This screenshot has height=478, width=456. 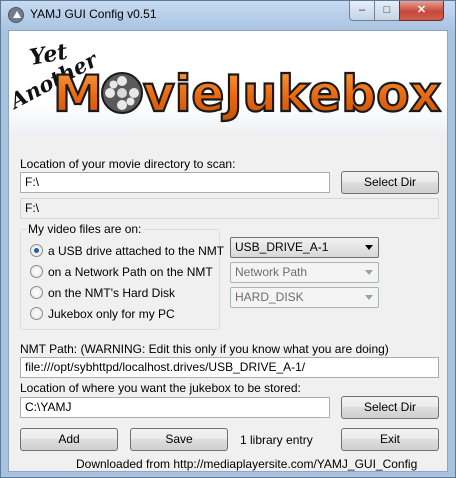 I want to click on radio-network-path-button, so click(x=36, y=271).